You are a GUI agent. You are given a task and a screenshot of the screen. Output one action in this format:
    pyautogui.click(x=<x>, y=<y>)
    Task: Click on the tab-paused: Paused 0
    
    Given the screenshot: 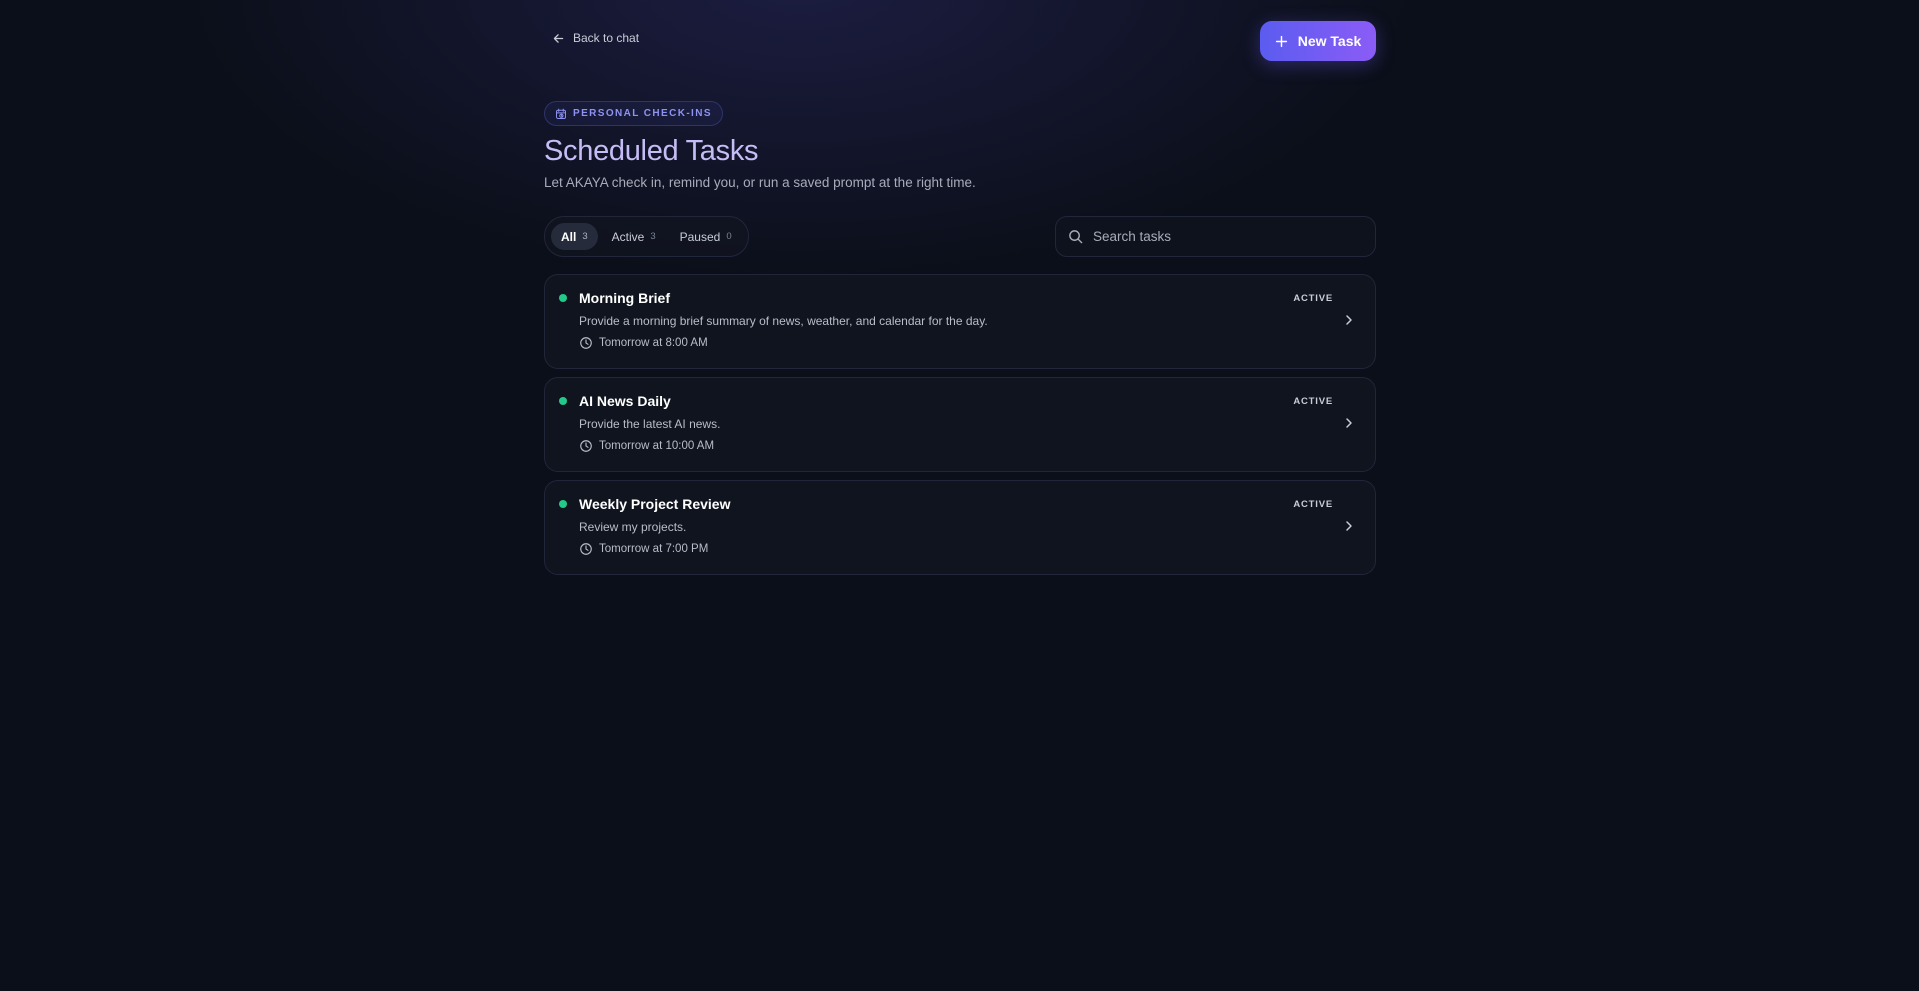 What is the action you would take?
    pyautogui.click(x=706, y=236)
    